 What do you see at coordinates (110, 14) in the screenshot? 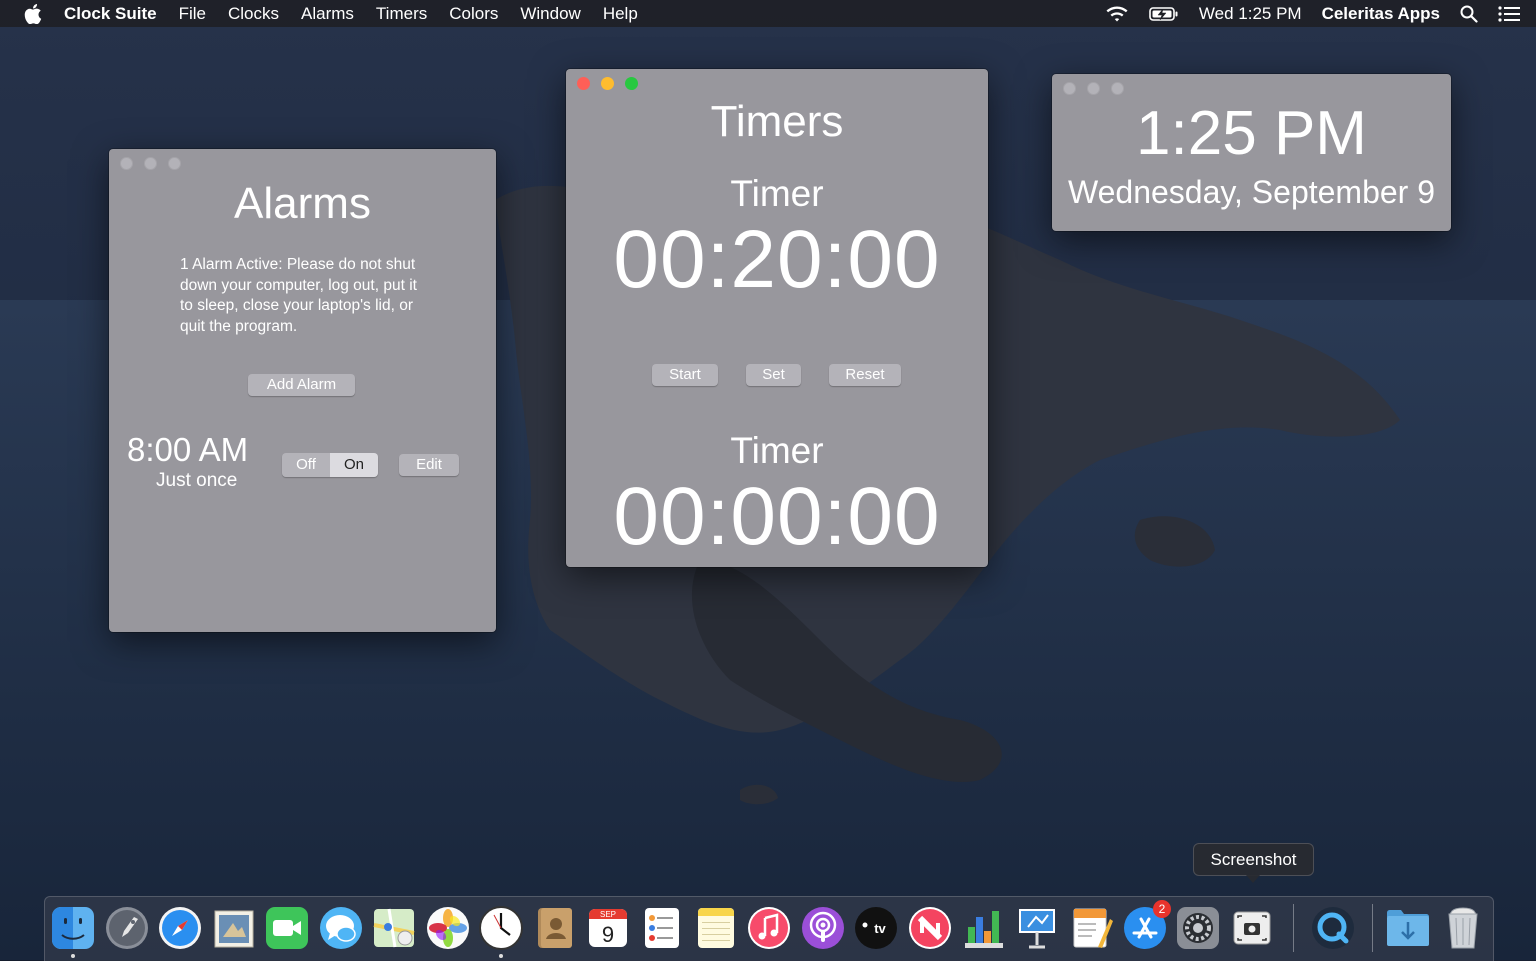
I see `menu-app-name: Clock Suite` at bounding box center [110, 14].